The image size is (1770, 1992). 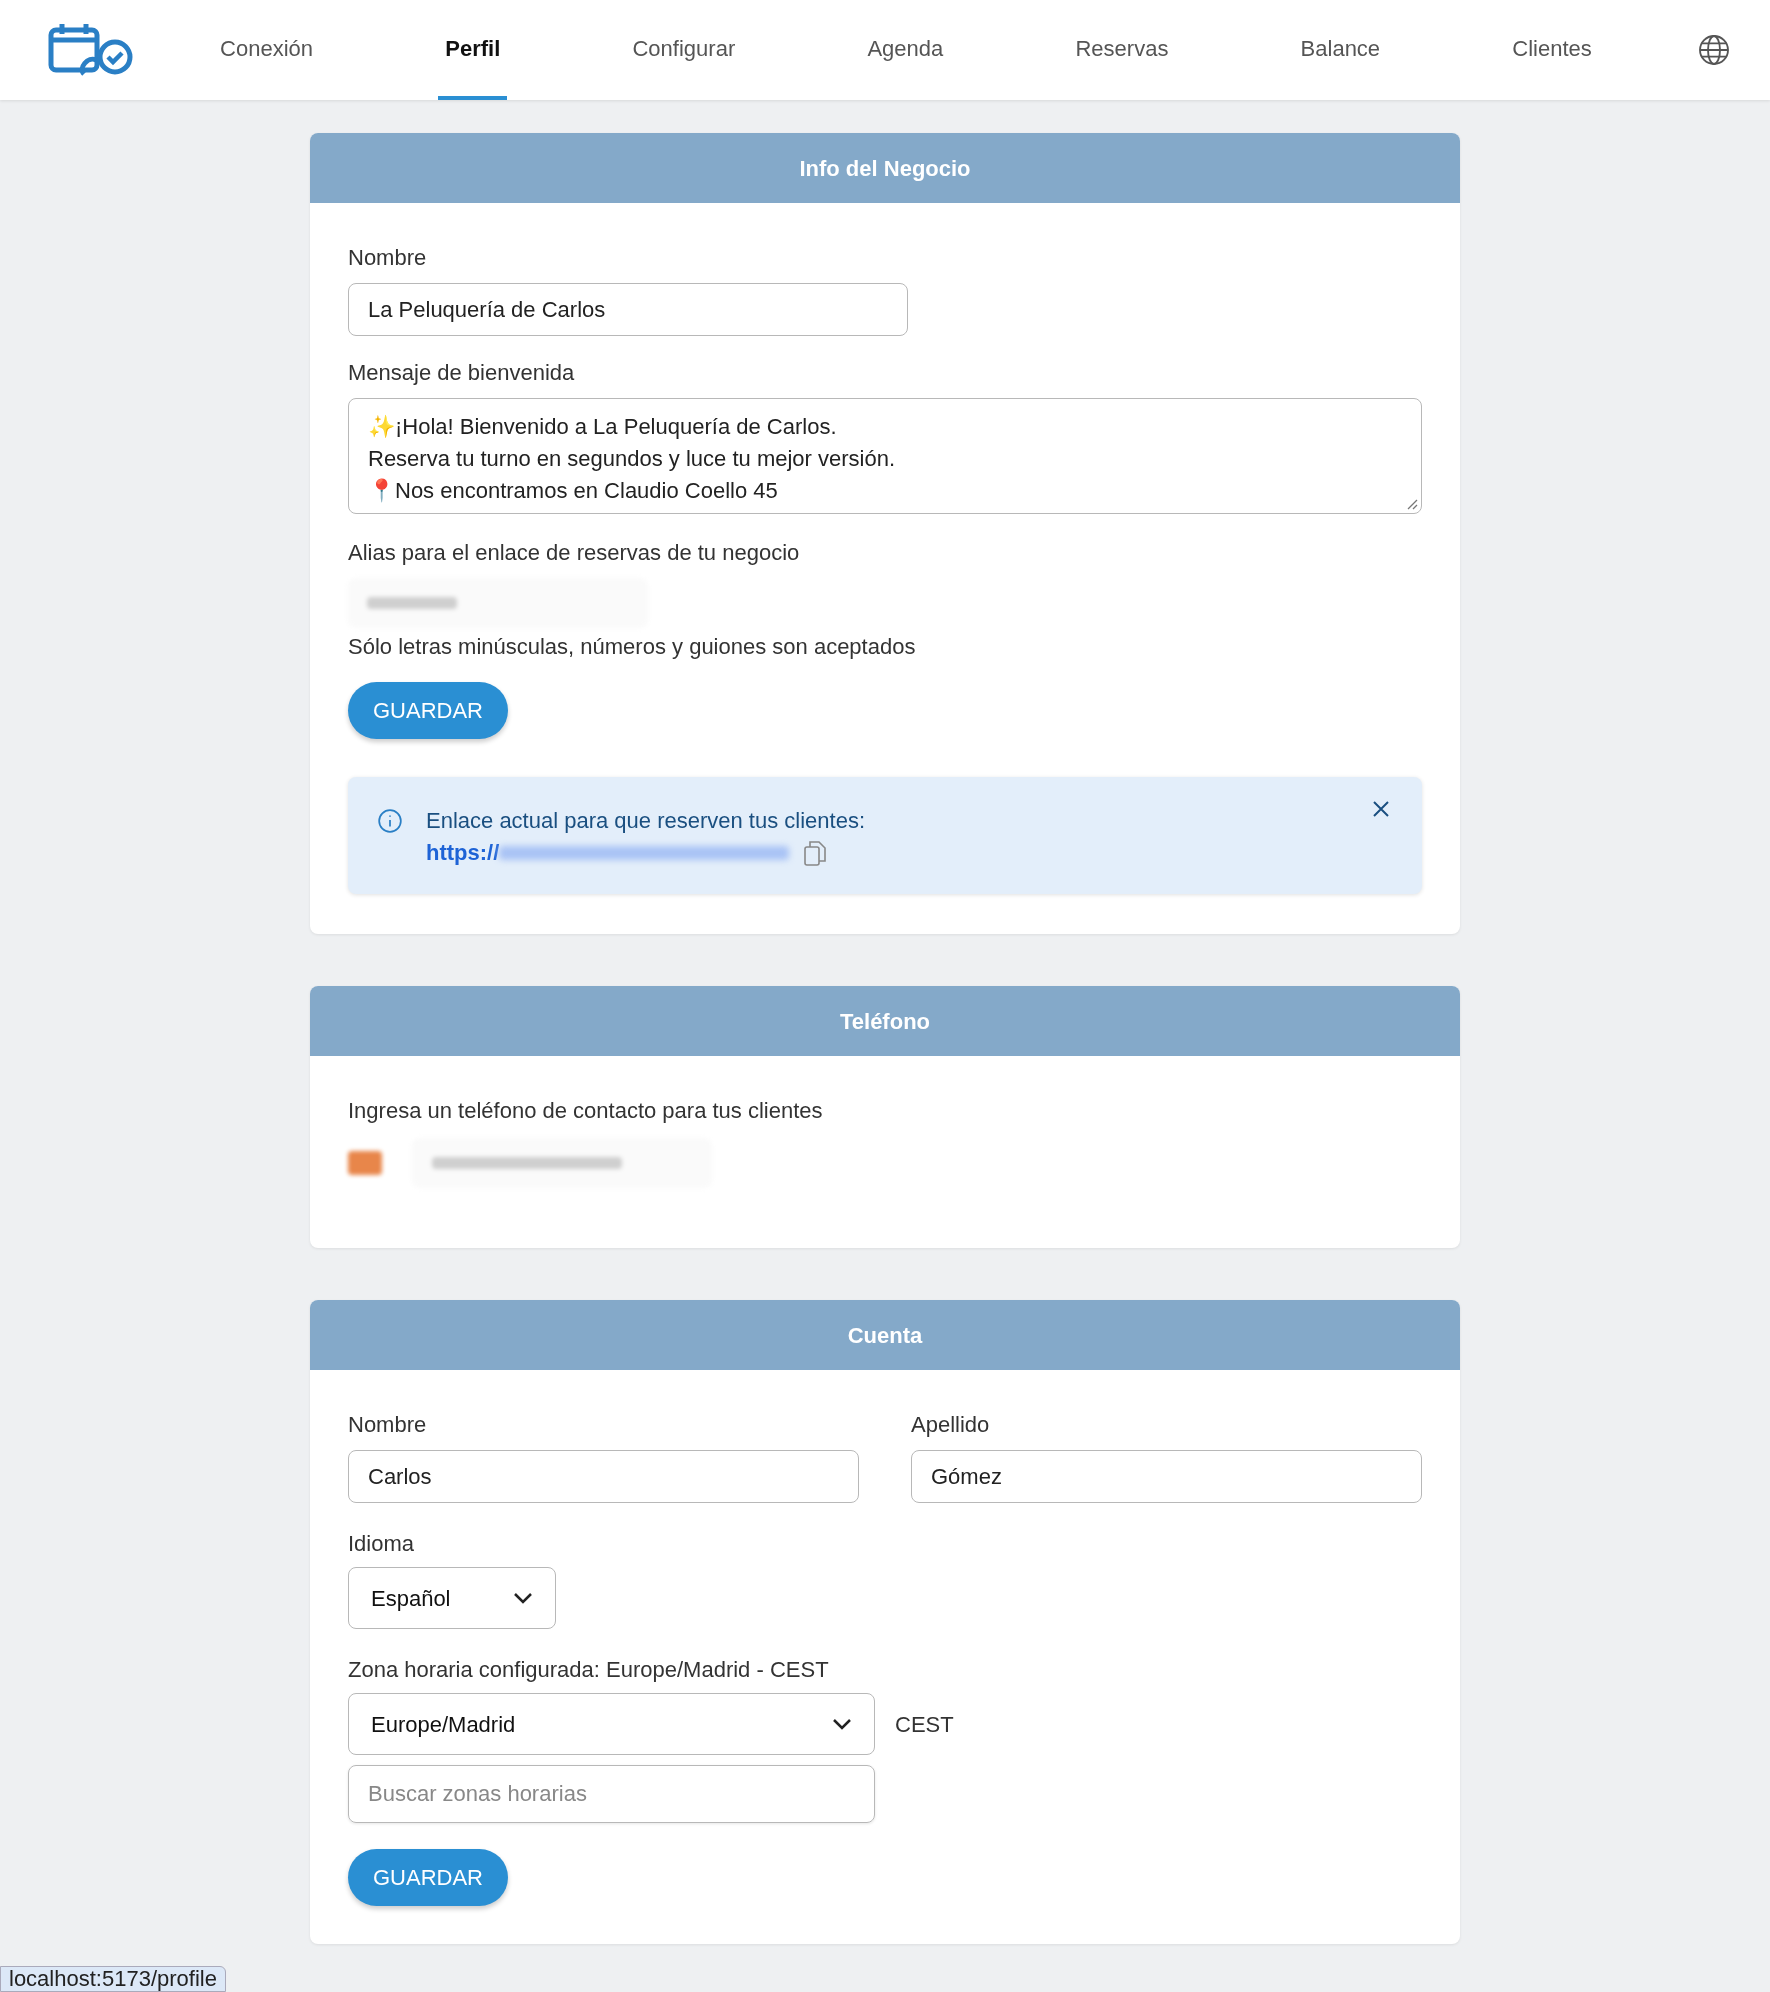 I want to click on calendar-check-icon, so click(x=91, y=50).